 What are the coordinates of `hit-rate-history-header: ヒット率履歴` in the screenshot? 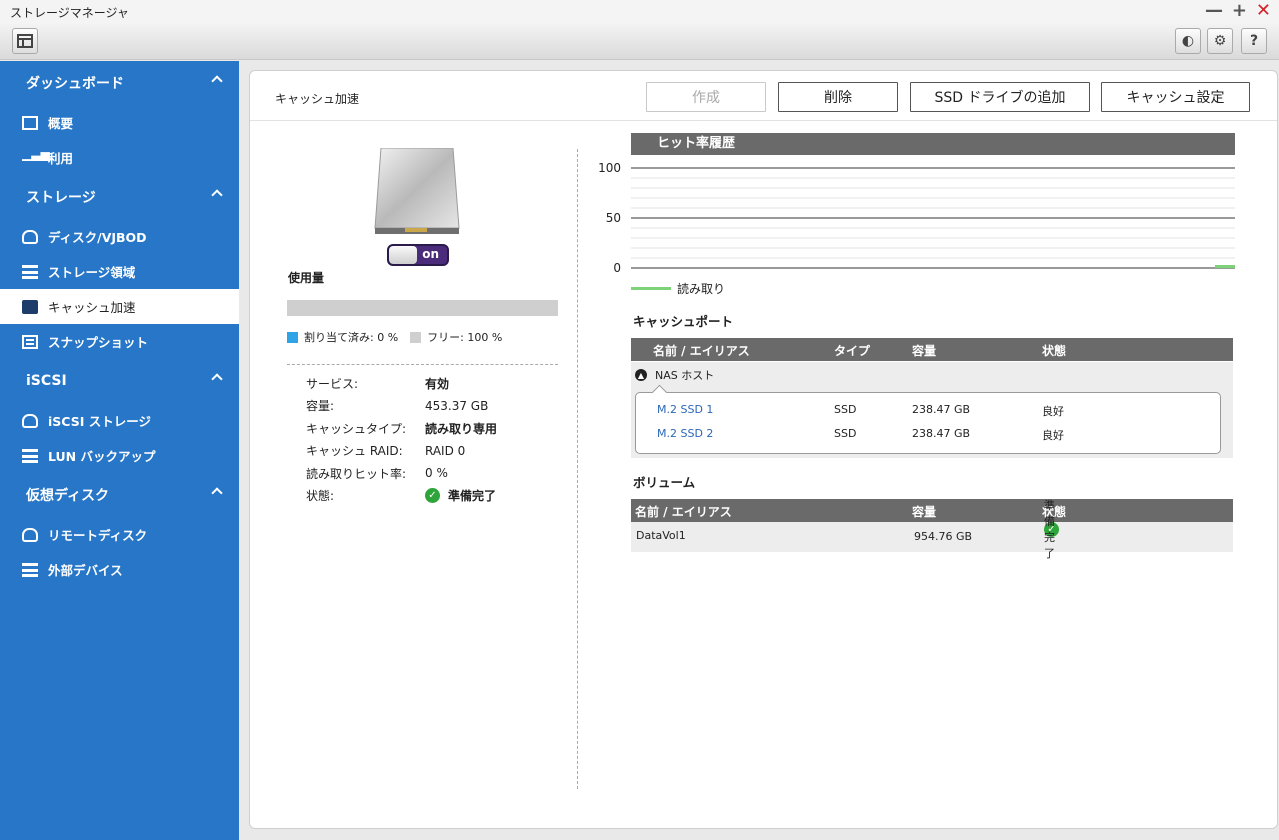 It's located at (933, 144).